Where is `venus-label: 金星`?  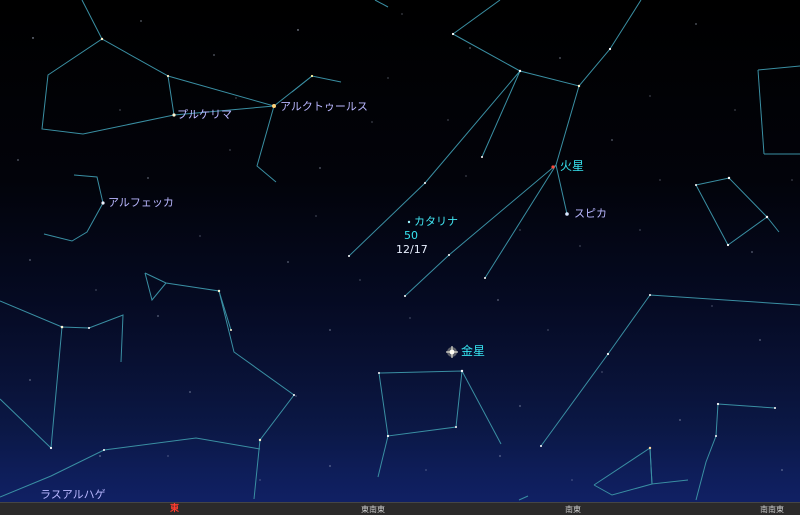 venus-label: 金星 is located at coordinates (473, 351).